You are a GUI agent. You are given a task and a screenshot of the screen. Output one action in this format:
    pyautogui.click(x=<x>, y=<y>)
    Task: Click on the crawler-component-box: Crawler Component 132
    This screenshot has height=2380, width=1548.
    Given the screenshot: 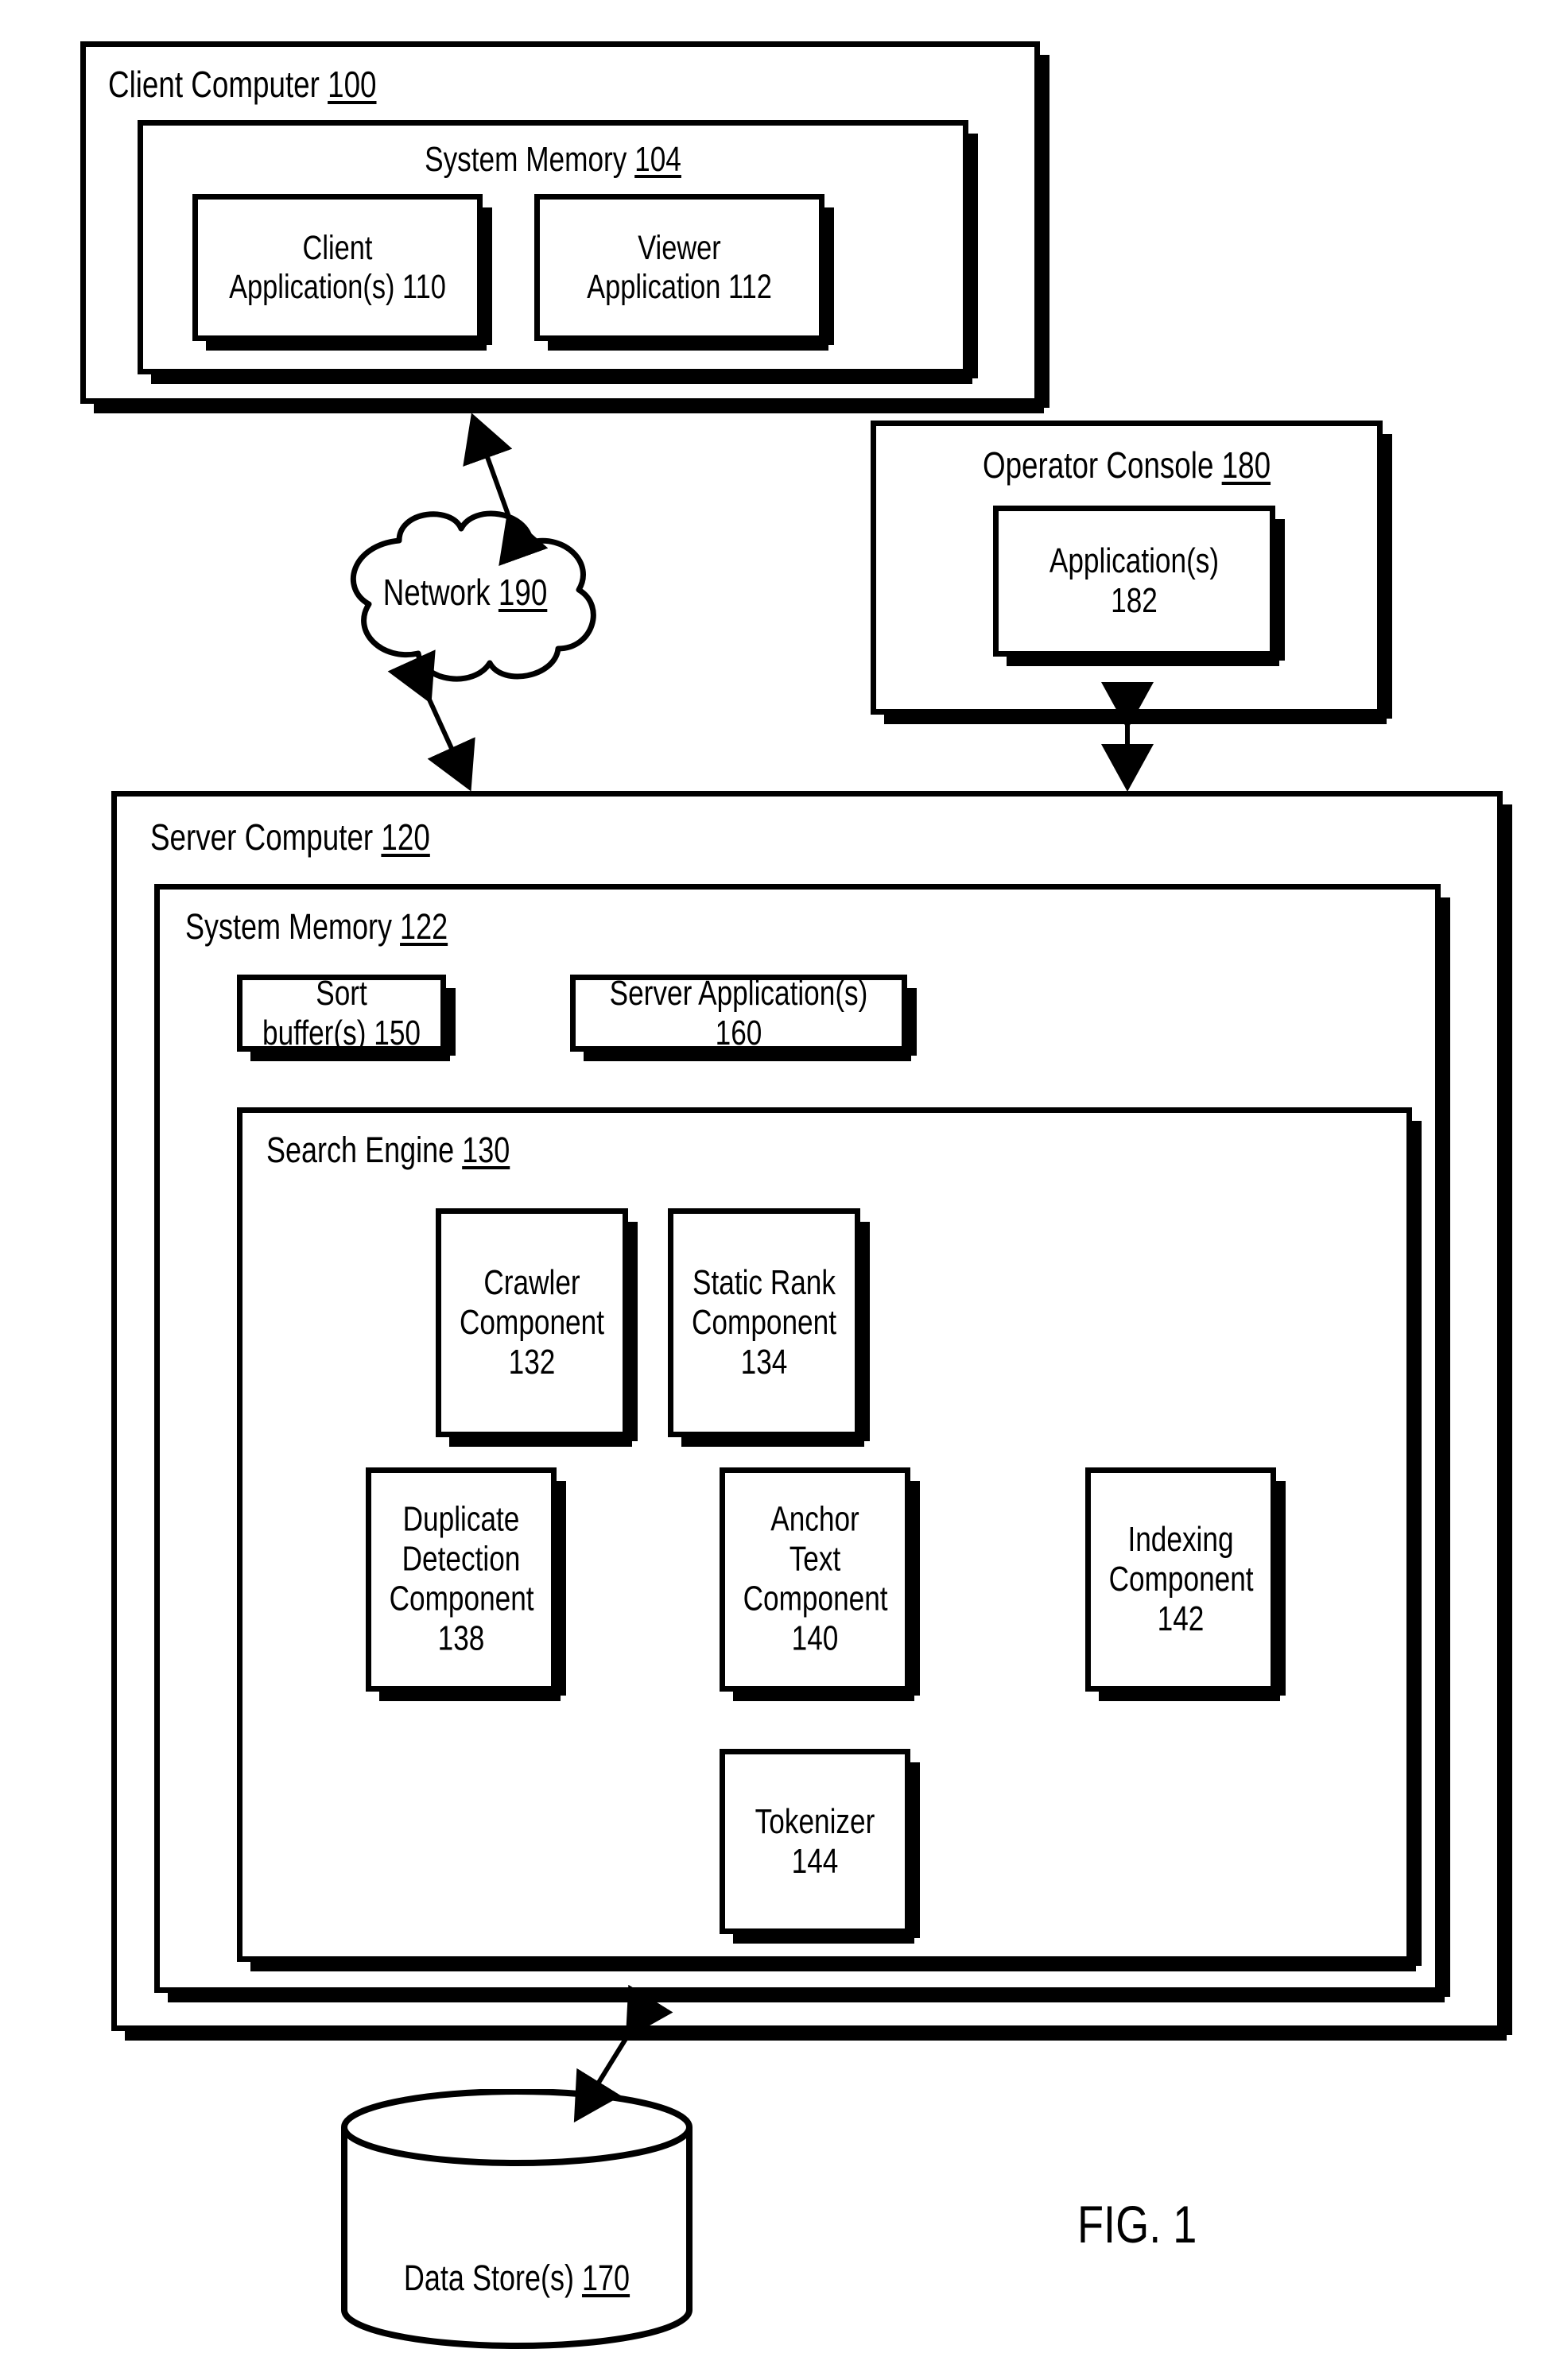 What is the action you would take?
    pyautogui.click(x=537, y=1327)
    